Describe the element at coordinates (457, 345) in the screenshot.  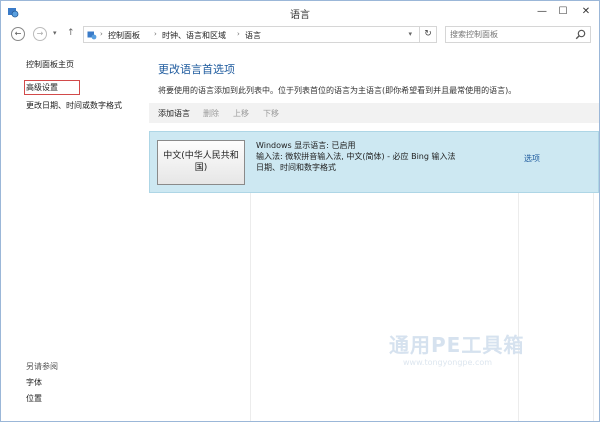
I see `watermark-title: 通用PE工具箱` at that location.